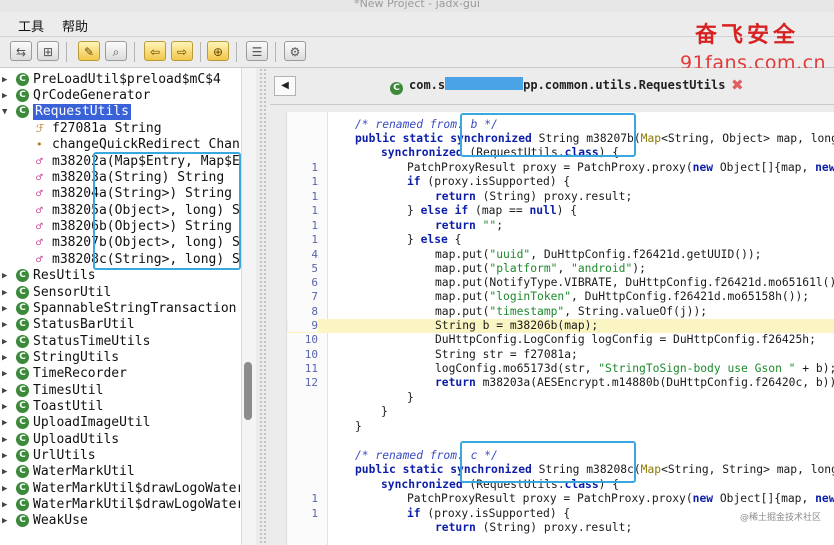  I want to click on brand-watermark-cn: 奋飞安全, so click(747, 35).